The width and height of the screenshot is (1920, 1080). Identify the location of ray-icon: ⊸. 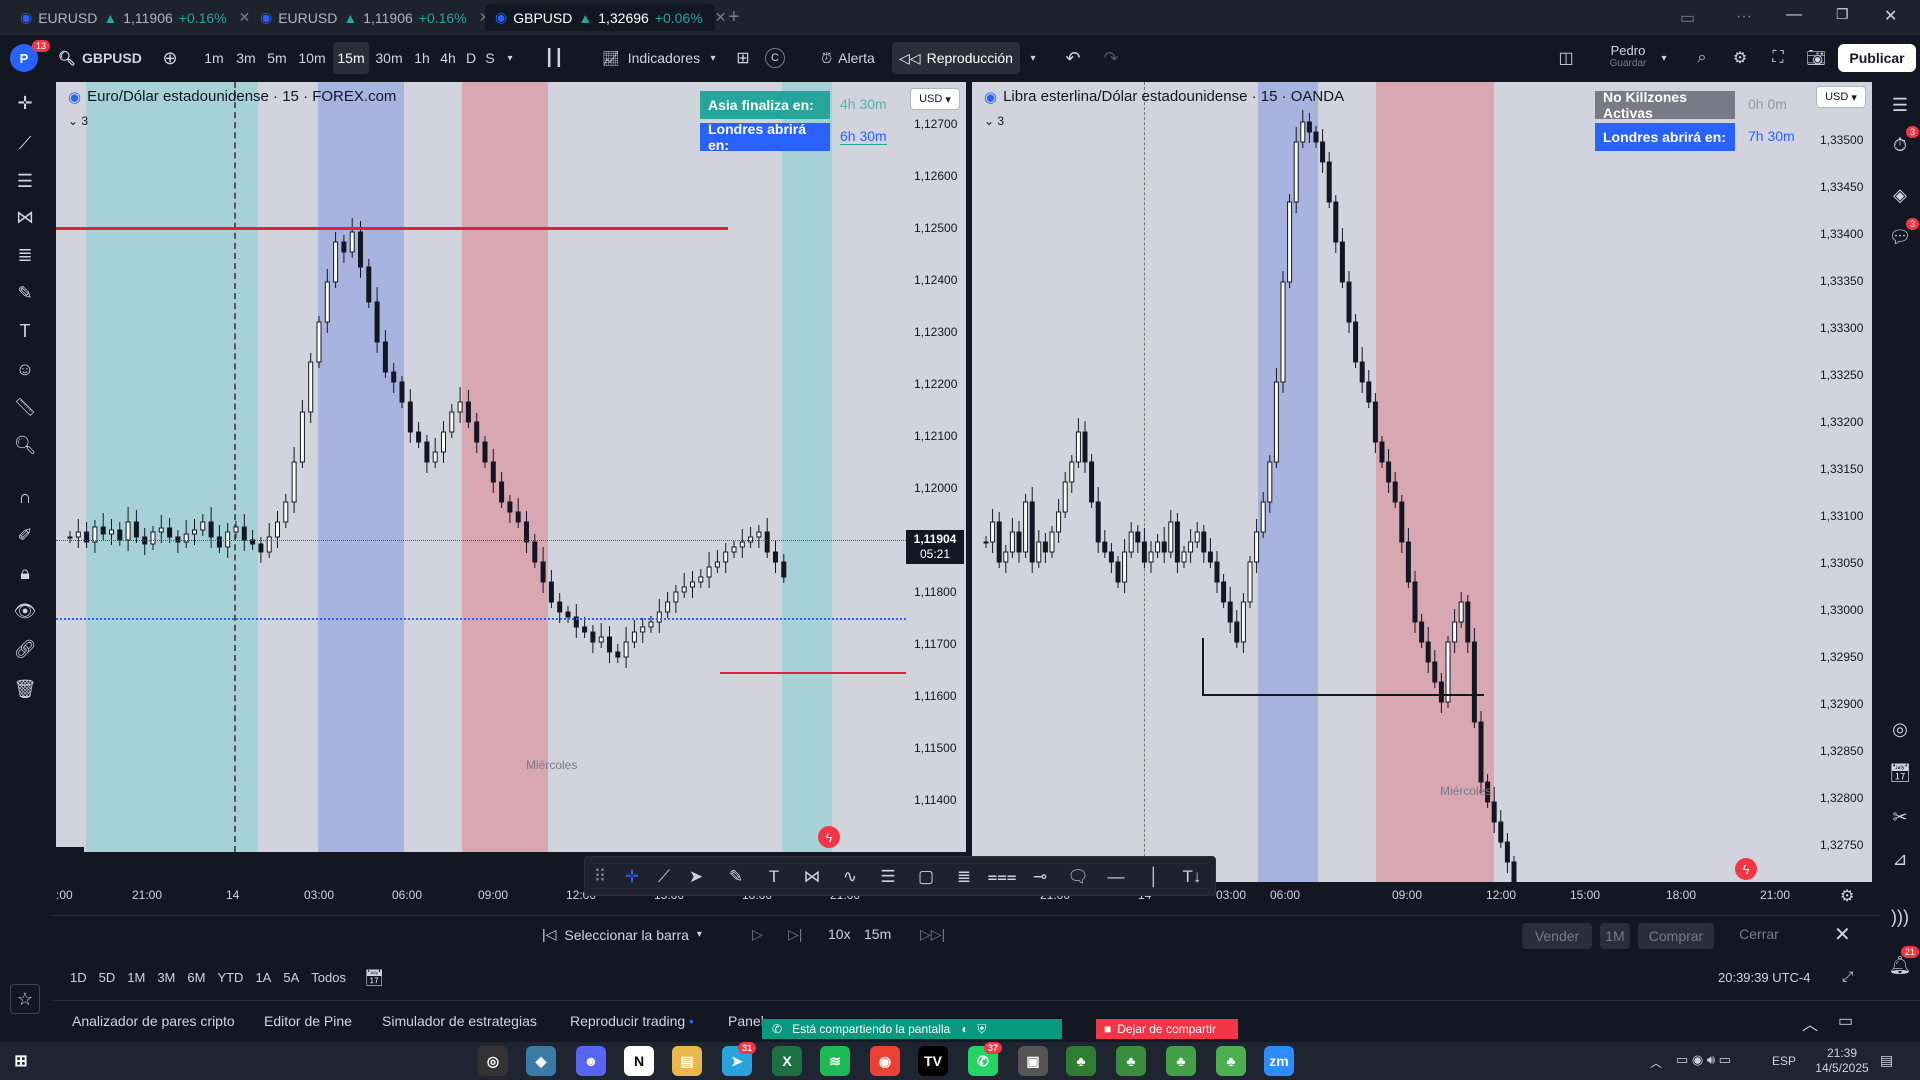
(1040, 877).